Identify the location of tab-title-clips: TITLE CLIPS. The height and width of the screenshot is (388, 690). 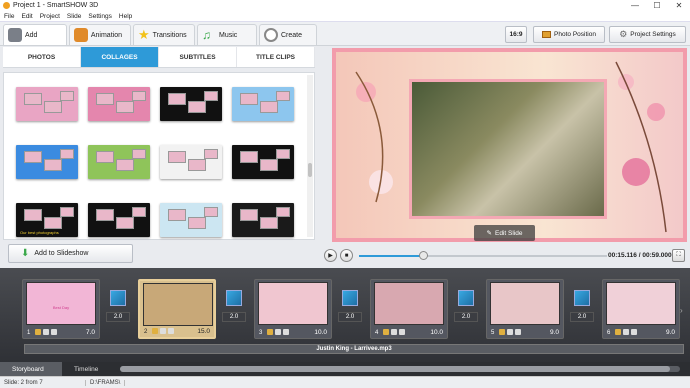
(276, 57).